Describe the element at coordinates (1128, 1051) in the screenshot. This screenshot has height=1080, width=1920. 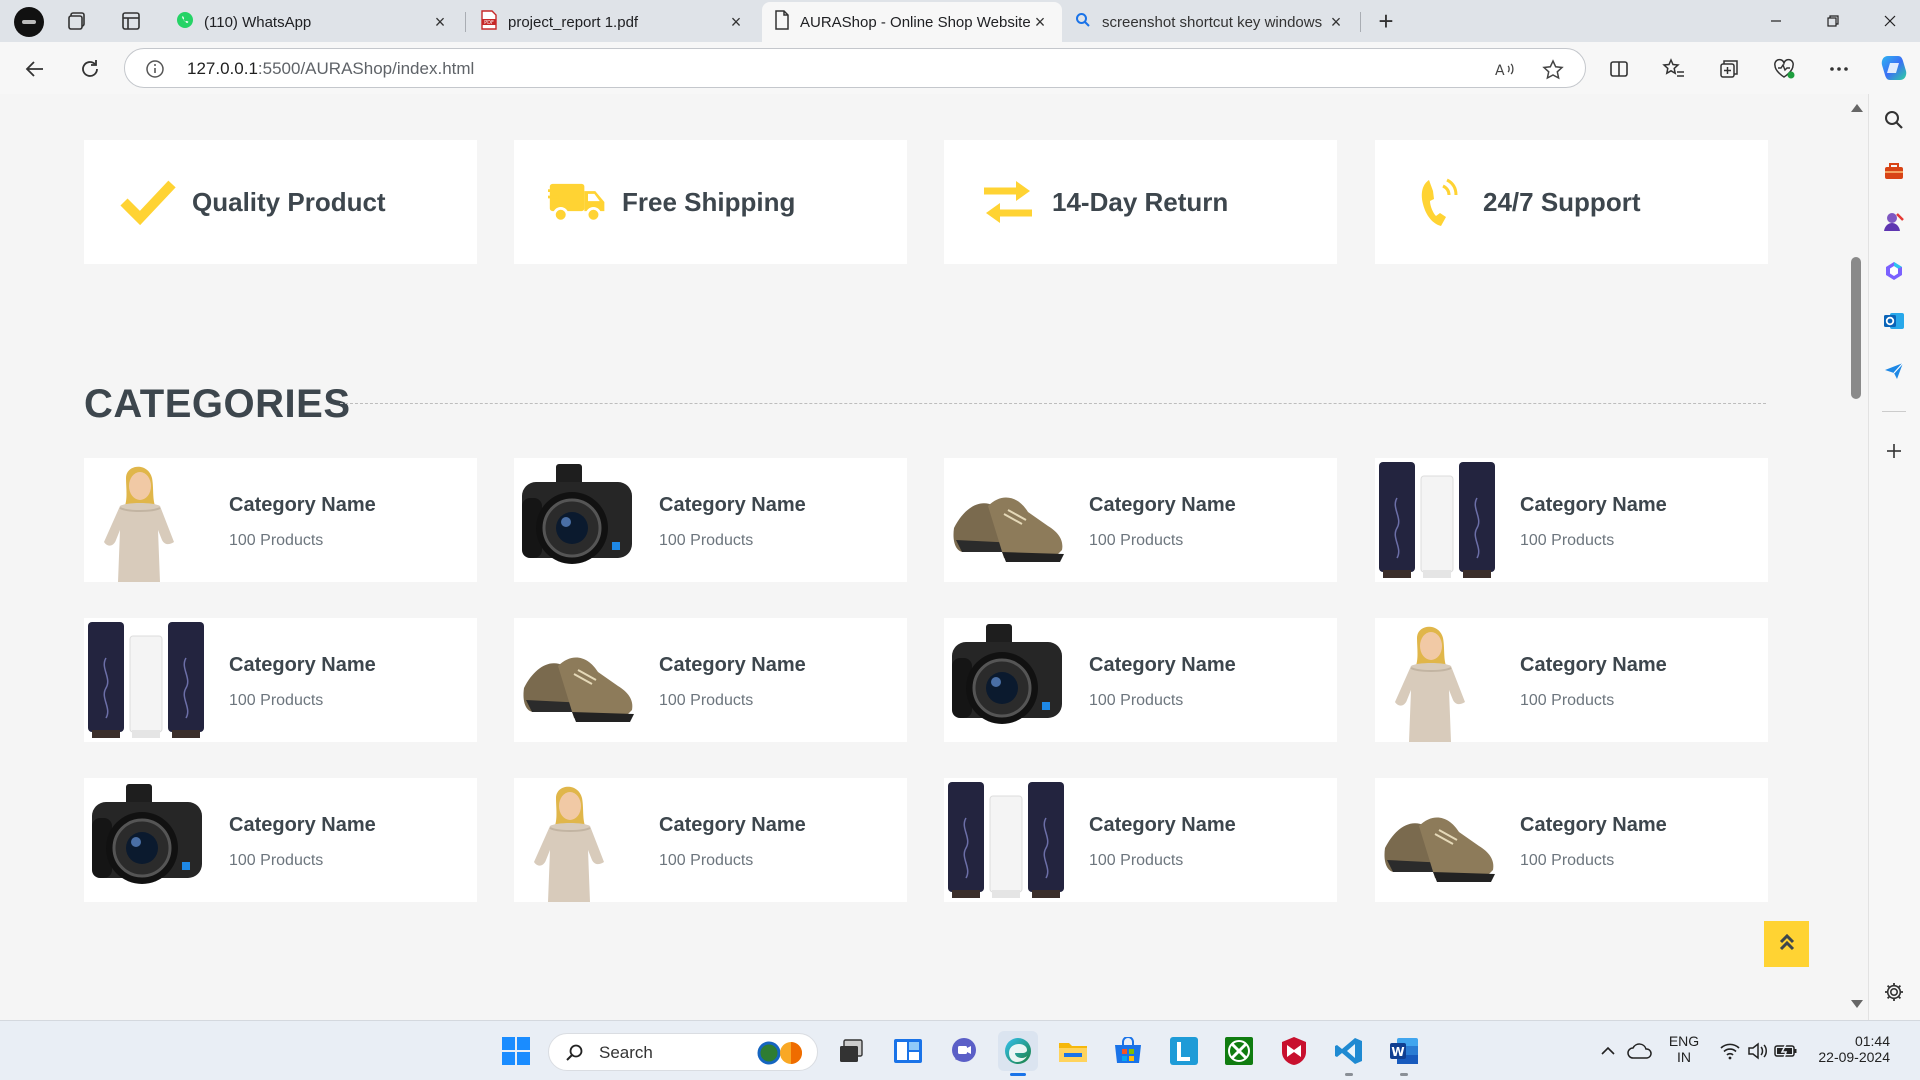
I see `ms-store-icon` at that location.